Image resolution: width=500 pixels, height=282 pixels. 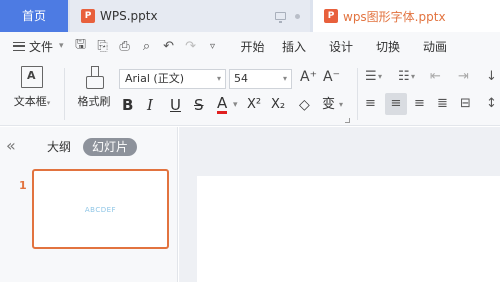 I want to click on underline-button: U, so click(x=175, y=105).